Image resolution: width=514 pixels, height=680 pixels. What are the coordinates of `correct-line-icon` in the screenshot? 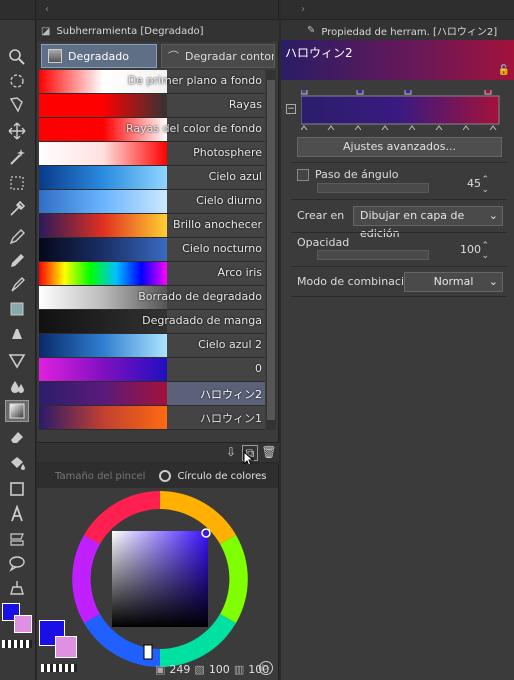 It's located at (17, 588).